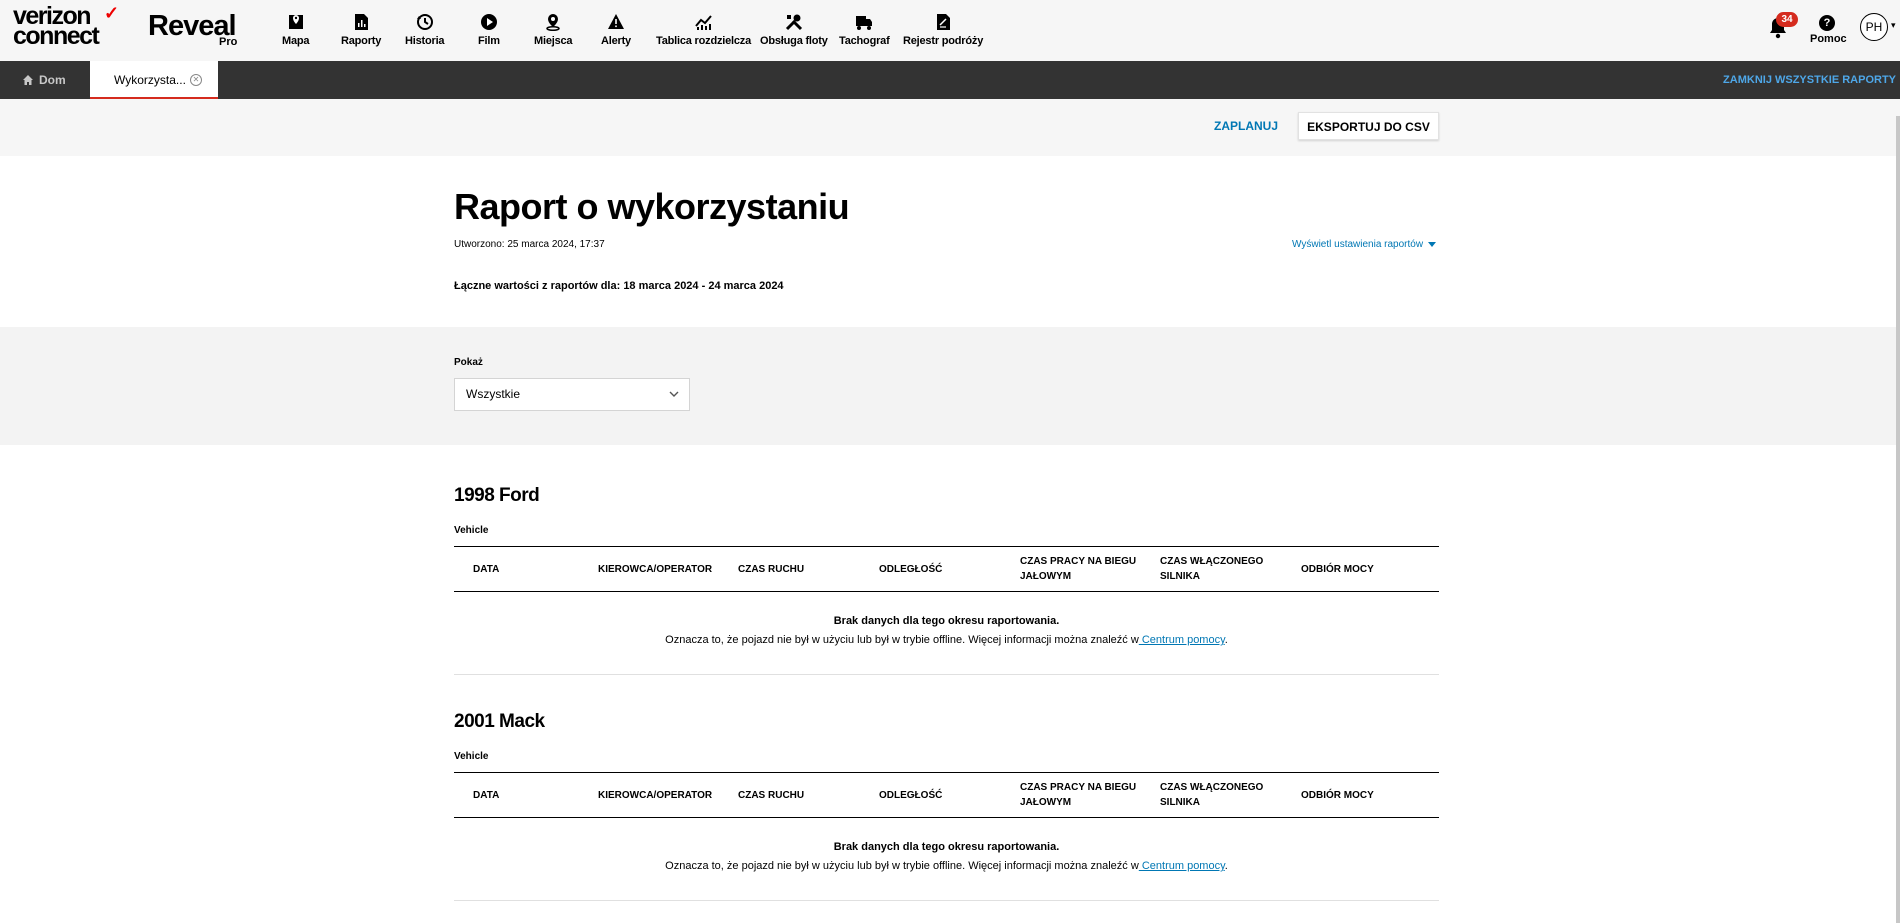 The width and height of the screenshot is (1900, 923). I want to click on chevron-down-icon, so click(674, 394).